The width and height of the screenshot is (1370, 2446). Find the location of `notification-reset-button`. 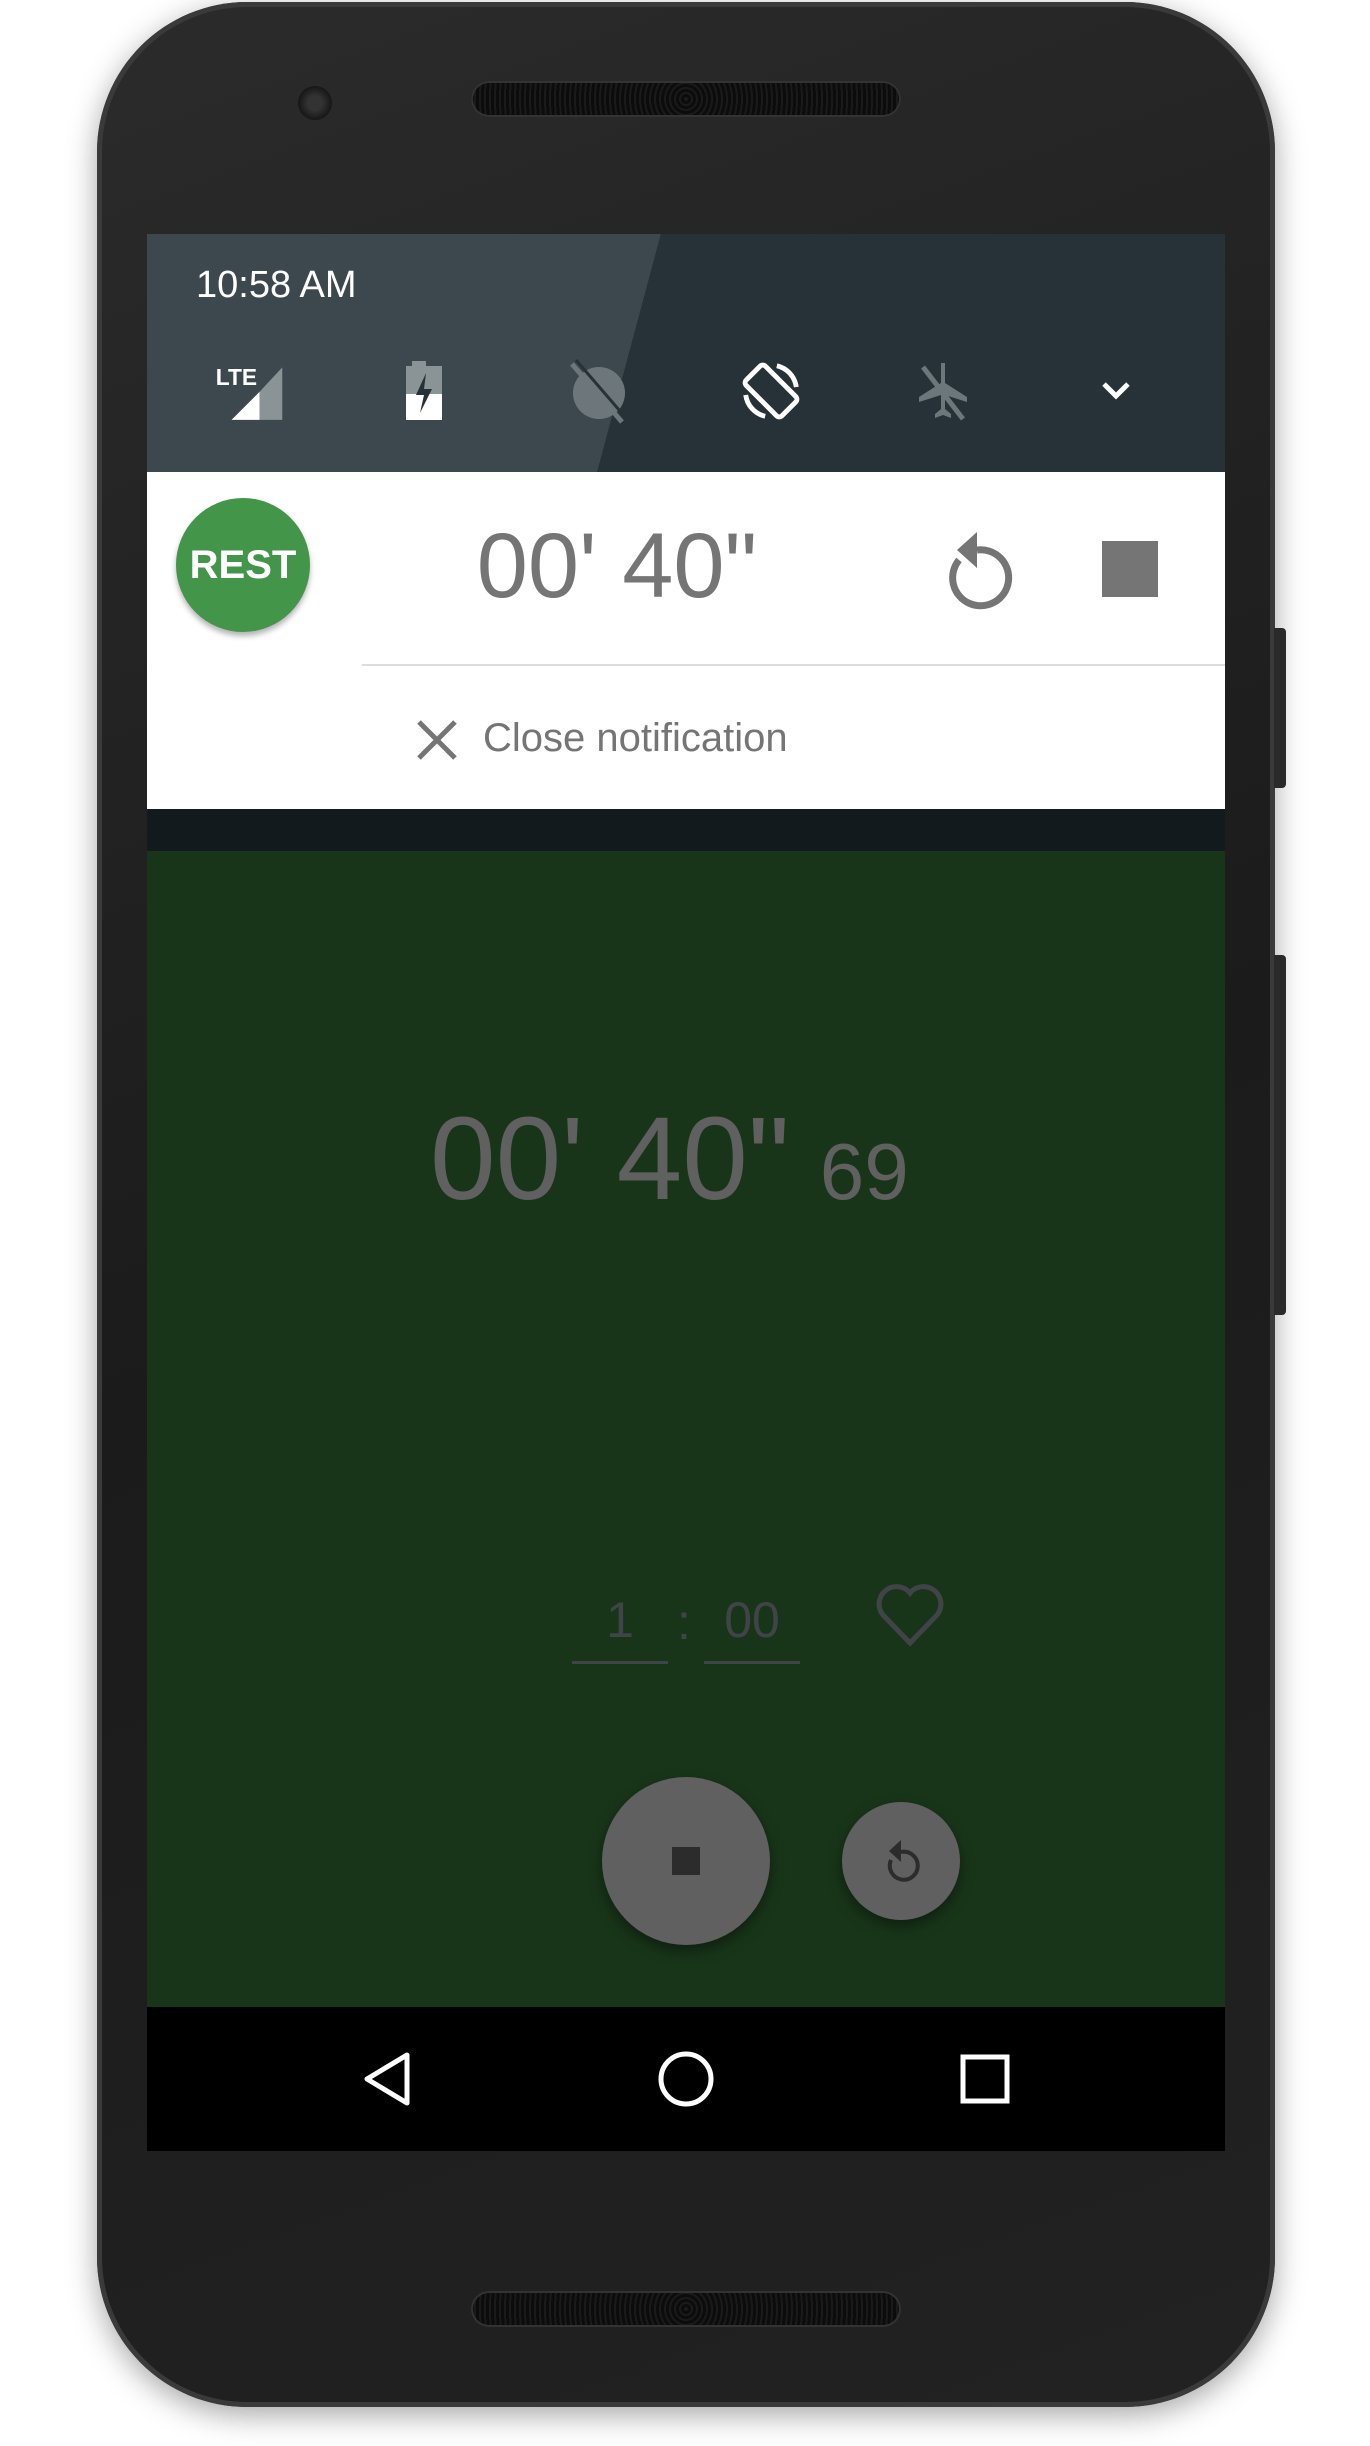

notification-reset-button is located at coordinates (977, 571).